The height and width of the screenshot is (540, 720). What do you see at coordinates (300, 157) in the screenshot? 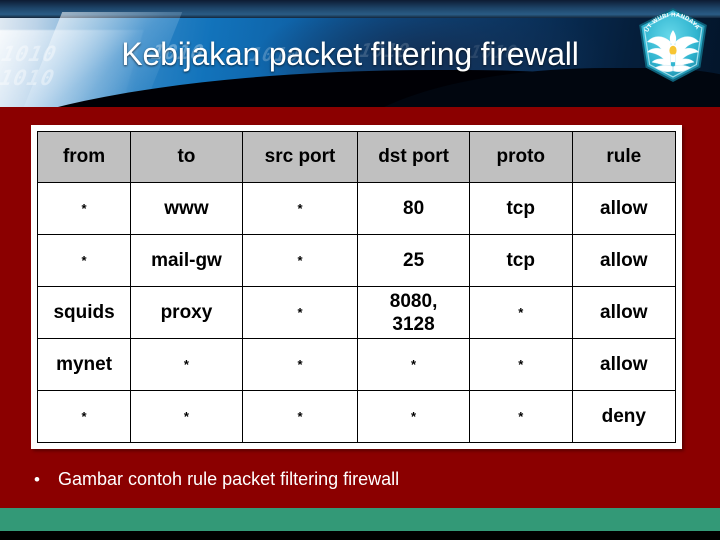
I see `column-header-src-port: src port` at bounding box center [300, 157].